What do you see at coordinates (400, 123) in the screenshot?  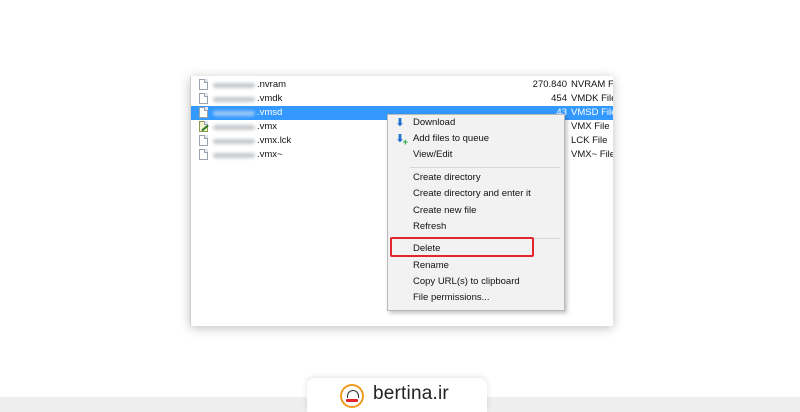 I see `download-arrow-icon: ⬇` at bounding box center [400, 123].